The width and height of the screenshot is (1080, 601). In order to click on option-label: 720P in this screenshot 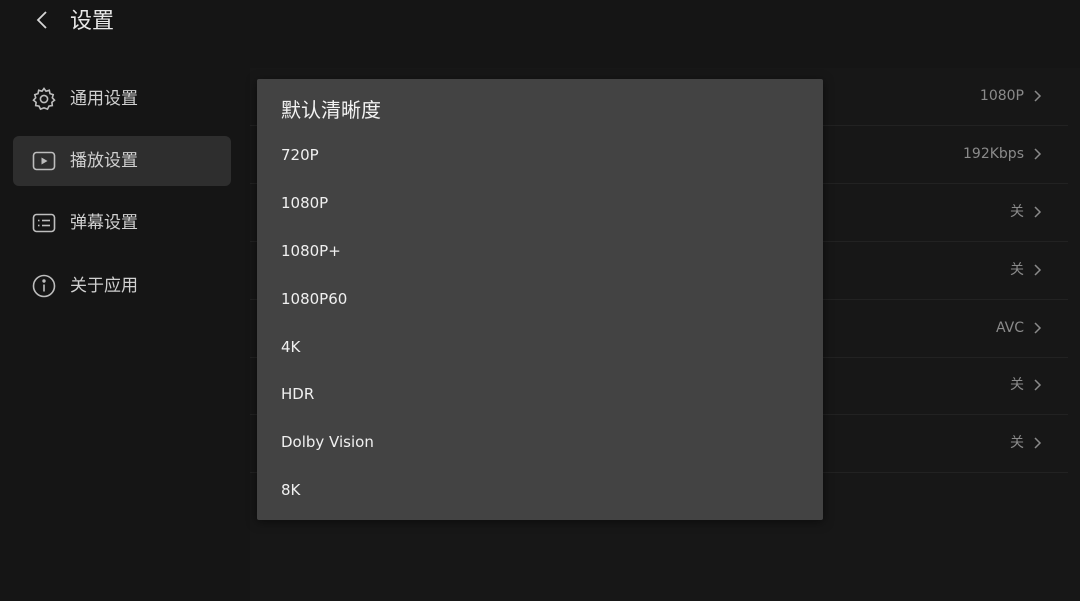, I will do `click(300, 155)`.